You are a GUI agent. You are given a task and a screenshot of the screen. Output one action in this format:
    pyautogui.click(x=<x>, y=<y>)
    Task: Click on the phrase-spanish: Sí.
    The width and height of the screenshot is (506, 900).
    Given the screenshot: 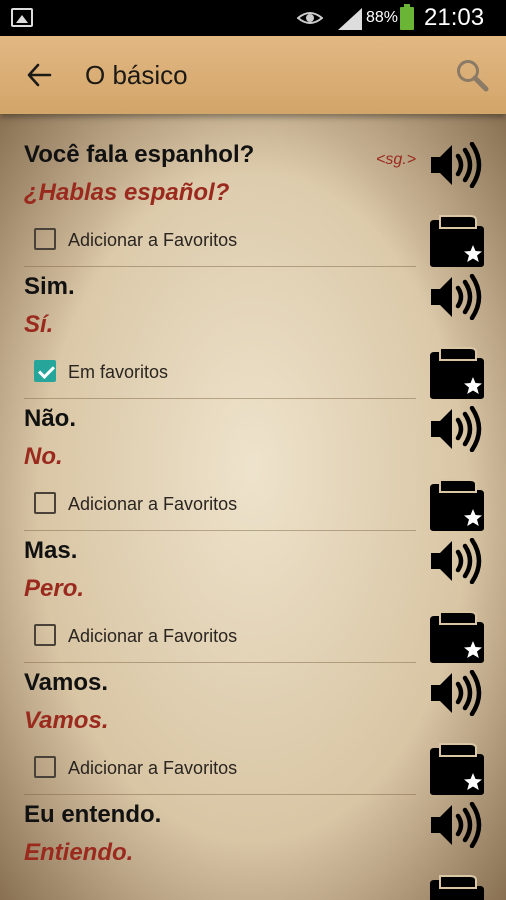 What is the action you would take?
    pyautogui.click(x=39, y=324)
    